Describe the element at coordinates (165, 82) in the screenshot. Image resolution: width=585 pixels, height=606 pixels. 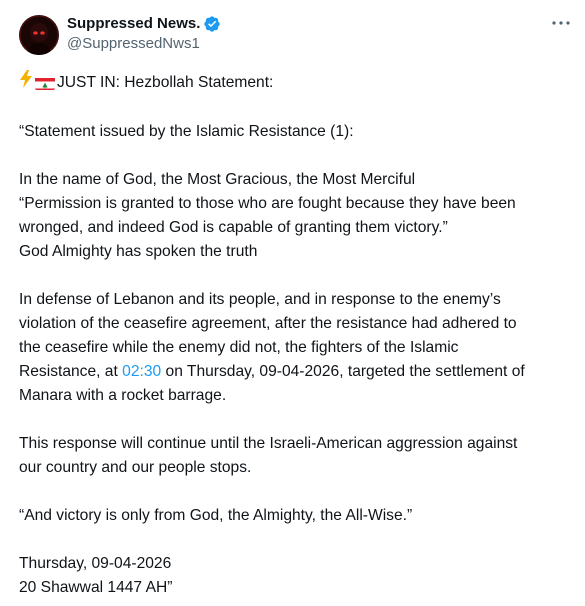
I see `headline-text: JUST IN: Hezbollah Statement:` at that location.